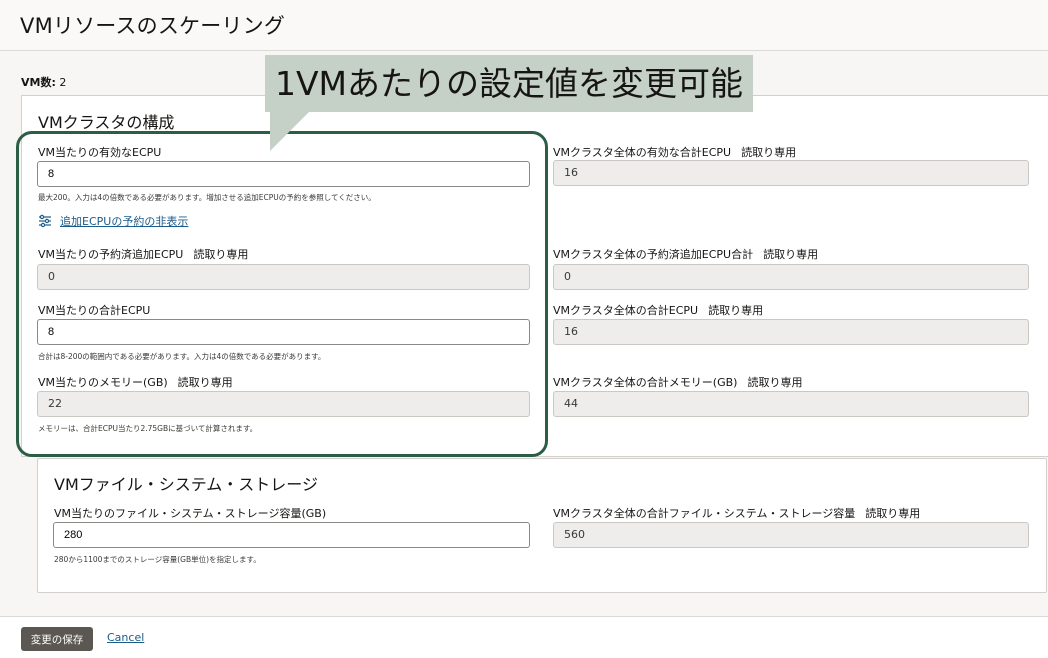  Describe the element at coordinates (704, 513) in the screenshot. I see `cluster-storage-label-text: VMクラスタ全体の合計ファイル・システム・ストレージ容量` at that location.